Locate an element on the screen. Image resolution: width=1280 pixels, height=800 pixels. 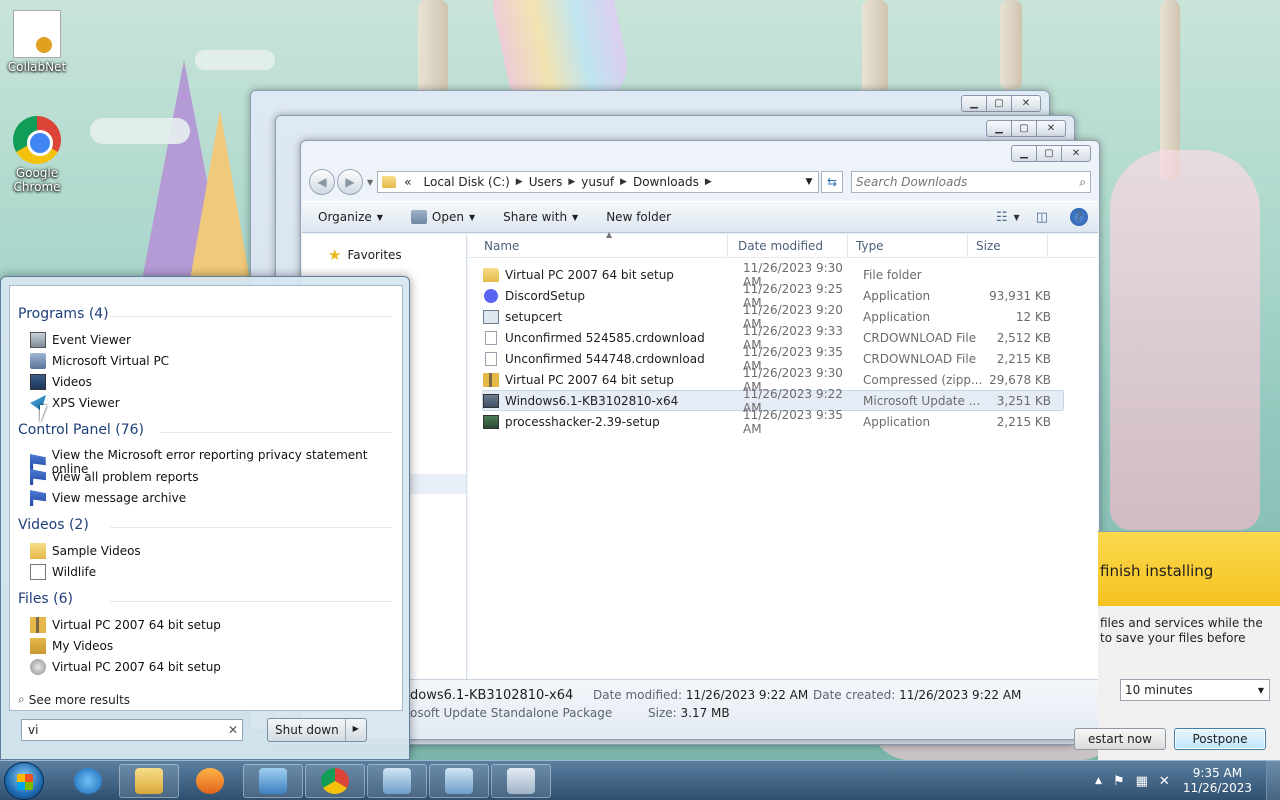
column-date-modified: Date modified is located at coordinates (788, 245).